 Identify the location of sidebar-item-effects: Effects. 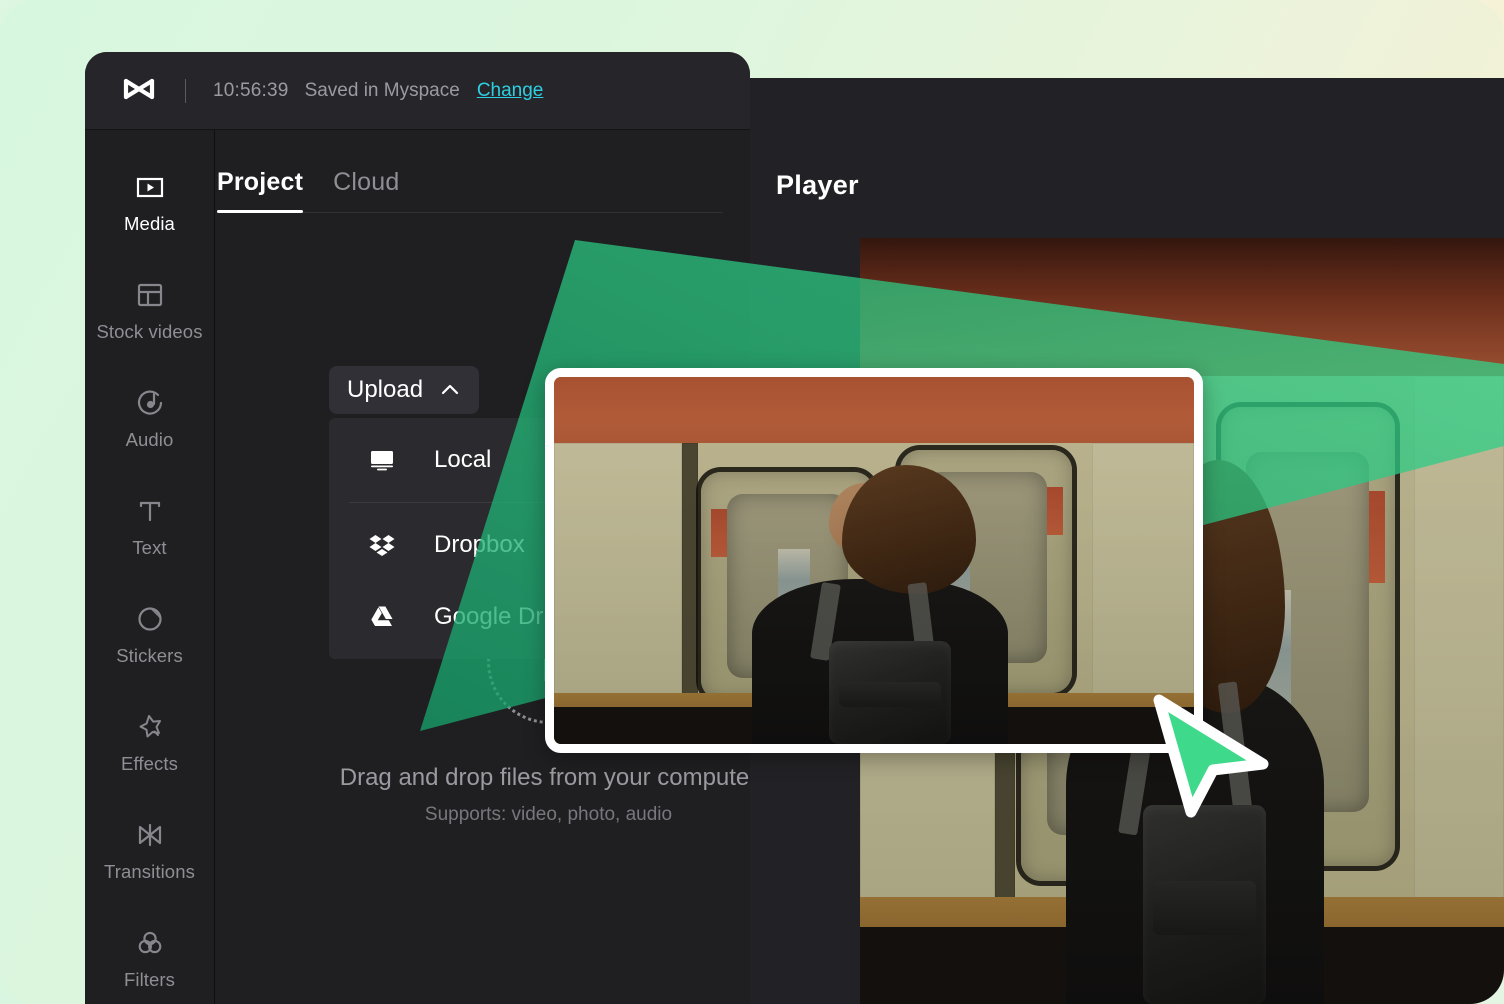
(149, 742).